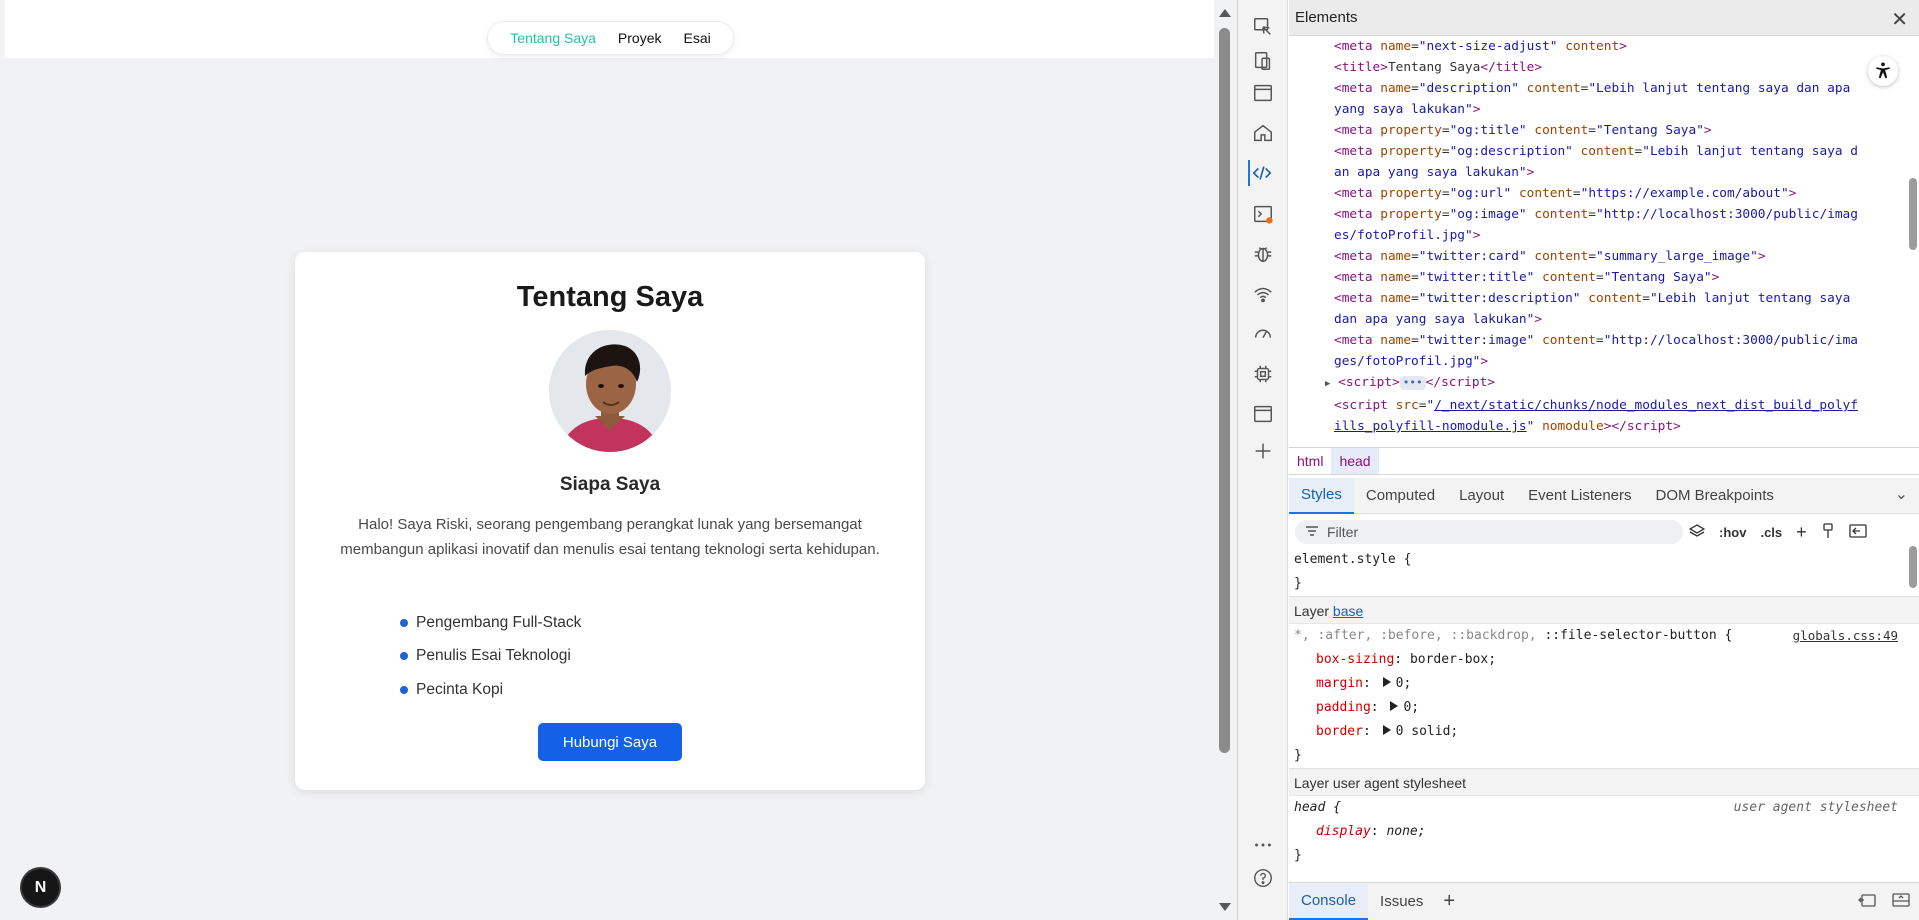  What do you see at coordinates (1263, 451) in the screenshot?
I see `more-tools-plus-icon` at bounding box center [1263, 451].